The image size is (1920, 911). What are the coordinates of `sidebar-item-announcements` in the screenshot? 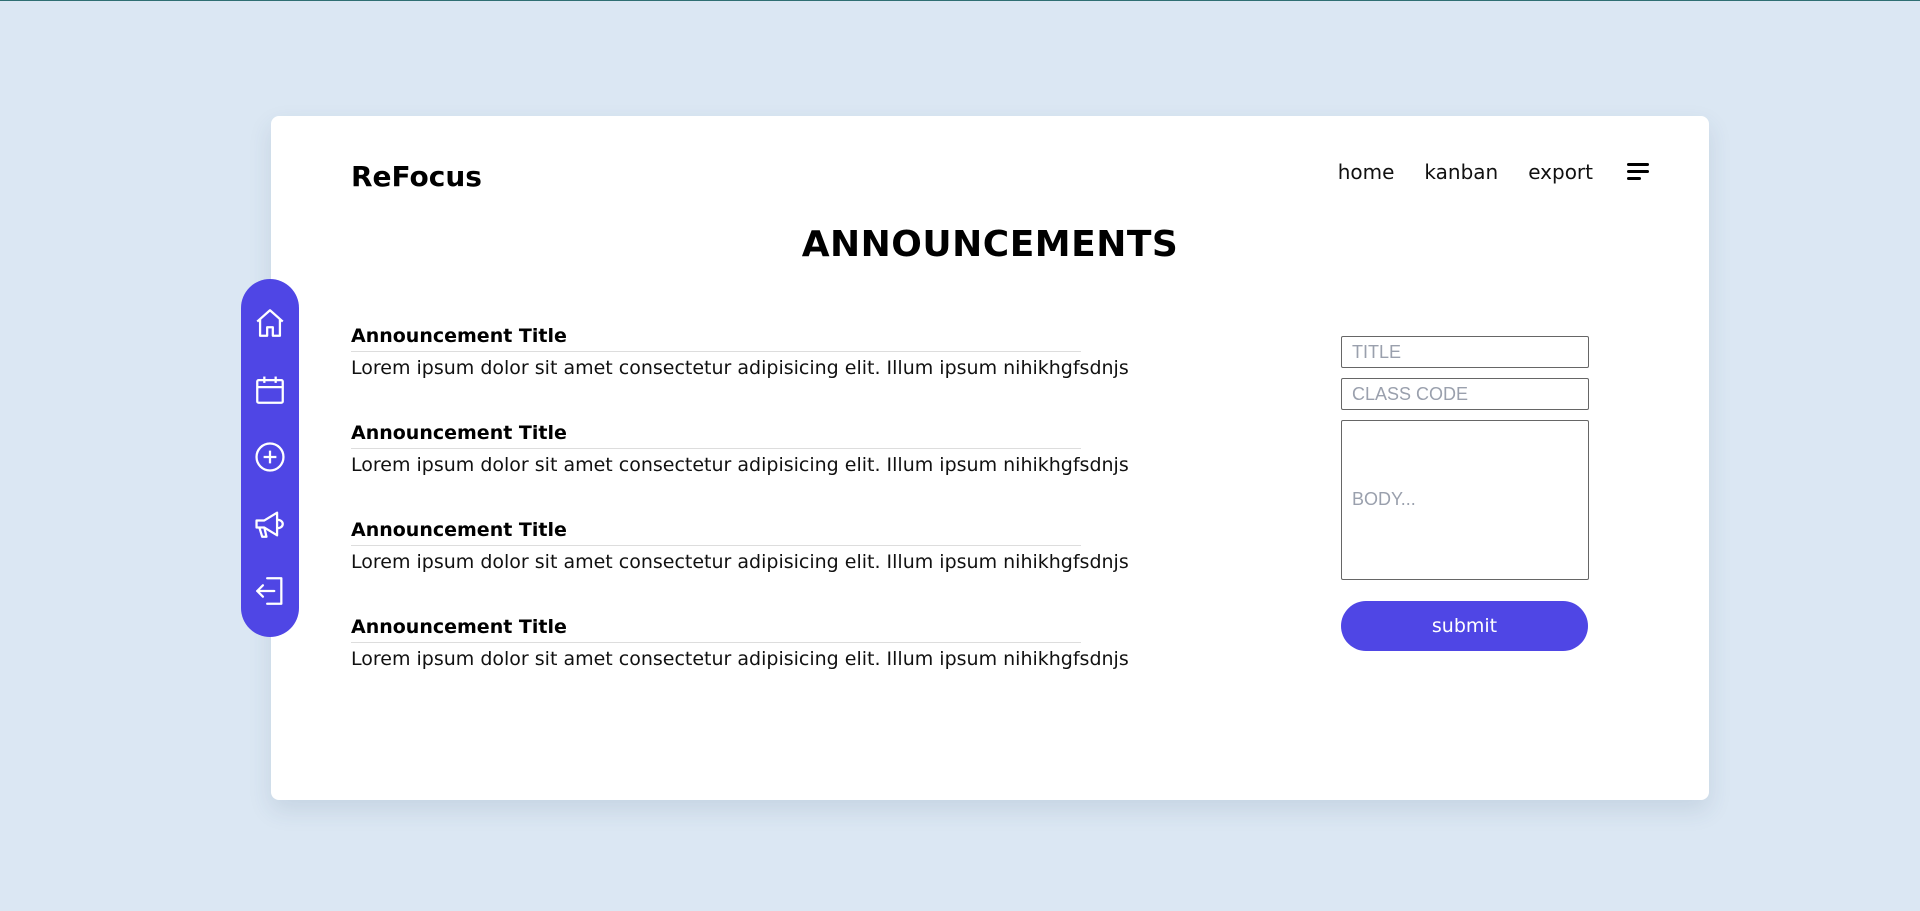 It's located at (270, 524).